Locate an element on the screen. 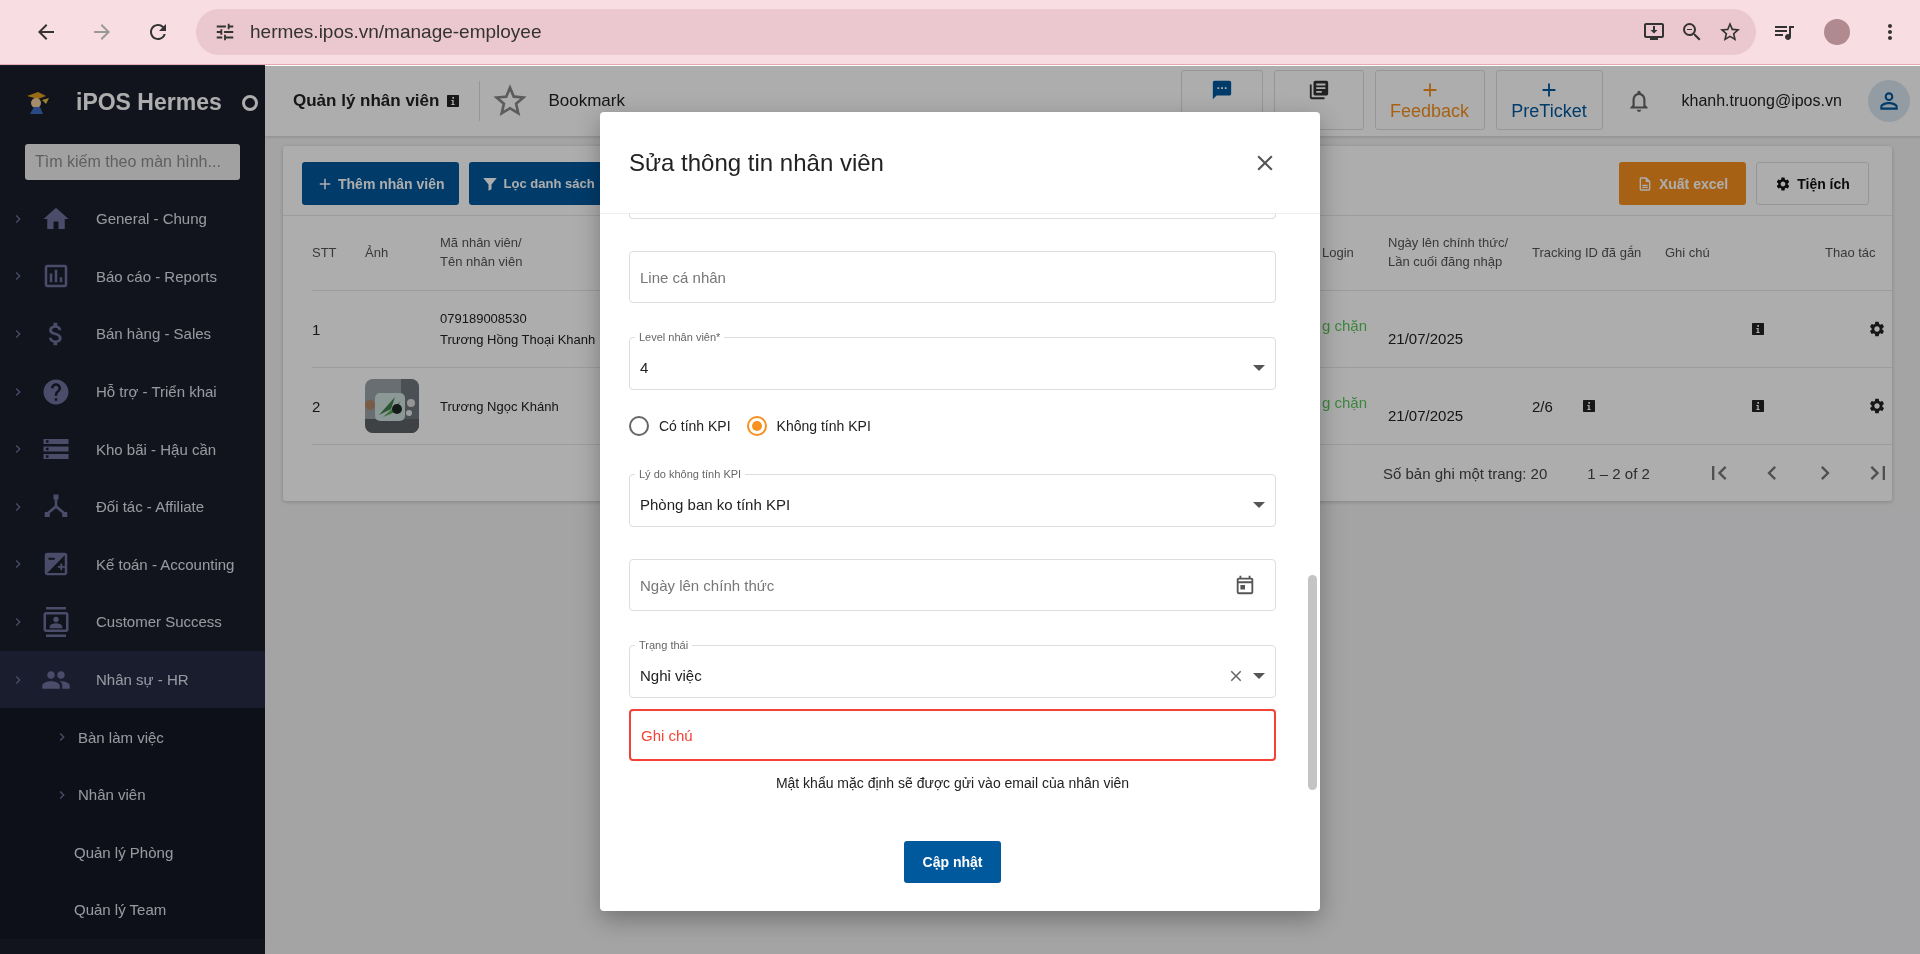 The image size is (1920, 954). sidebar-item: Nhân sự - HR is located at coordinates (132, 679).